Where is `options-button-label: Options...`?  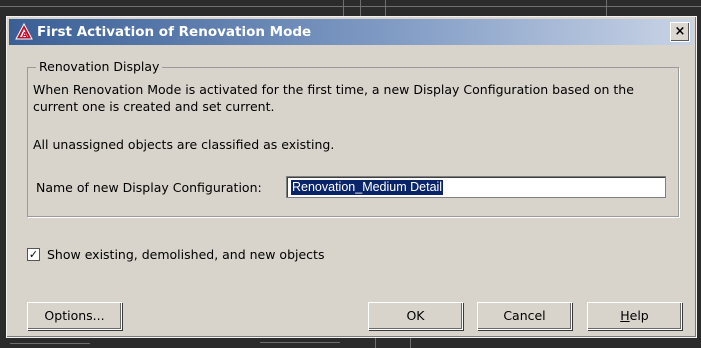
options-button-label: Options... is located at coordinates (74, 315).